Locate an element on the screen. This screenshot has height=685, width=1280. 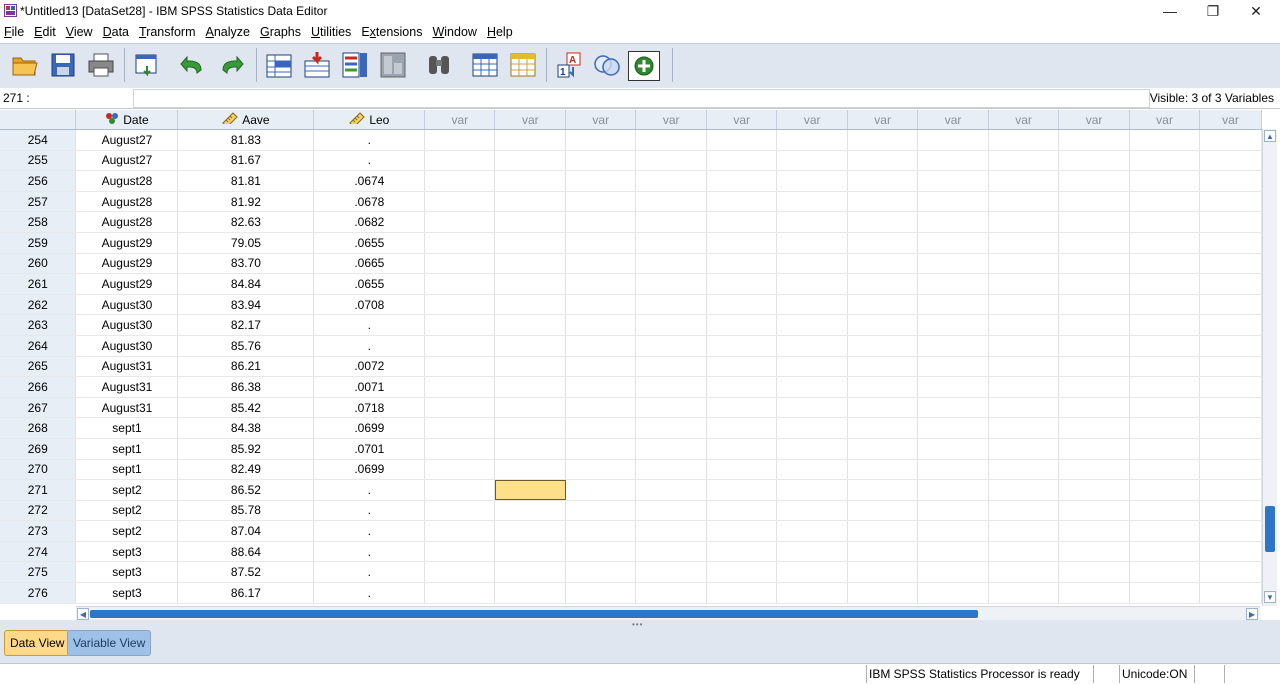
row-number: 273 is located at coordinates (38, 531).